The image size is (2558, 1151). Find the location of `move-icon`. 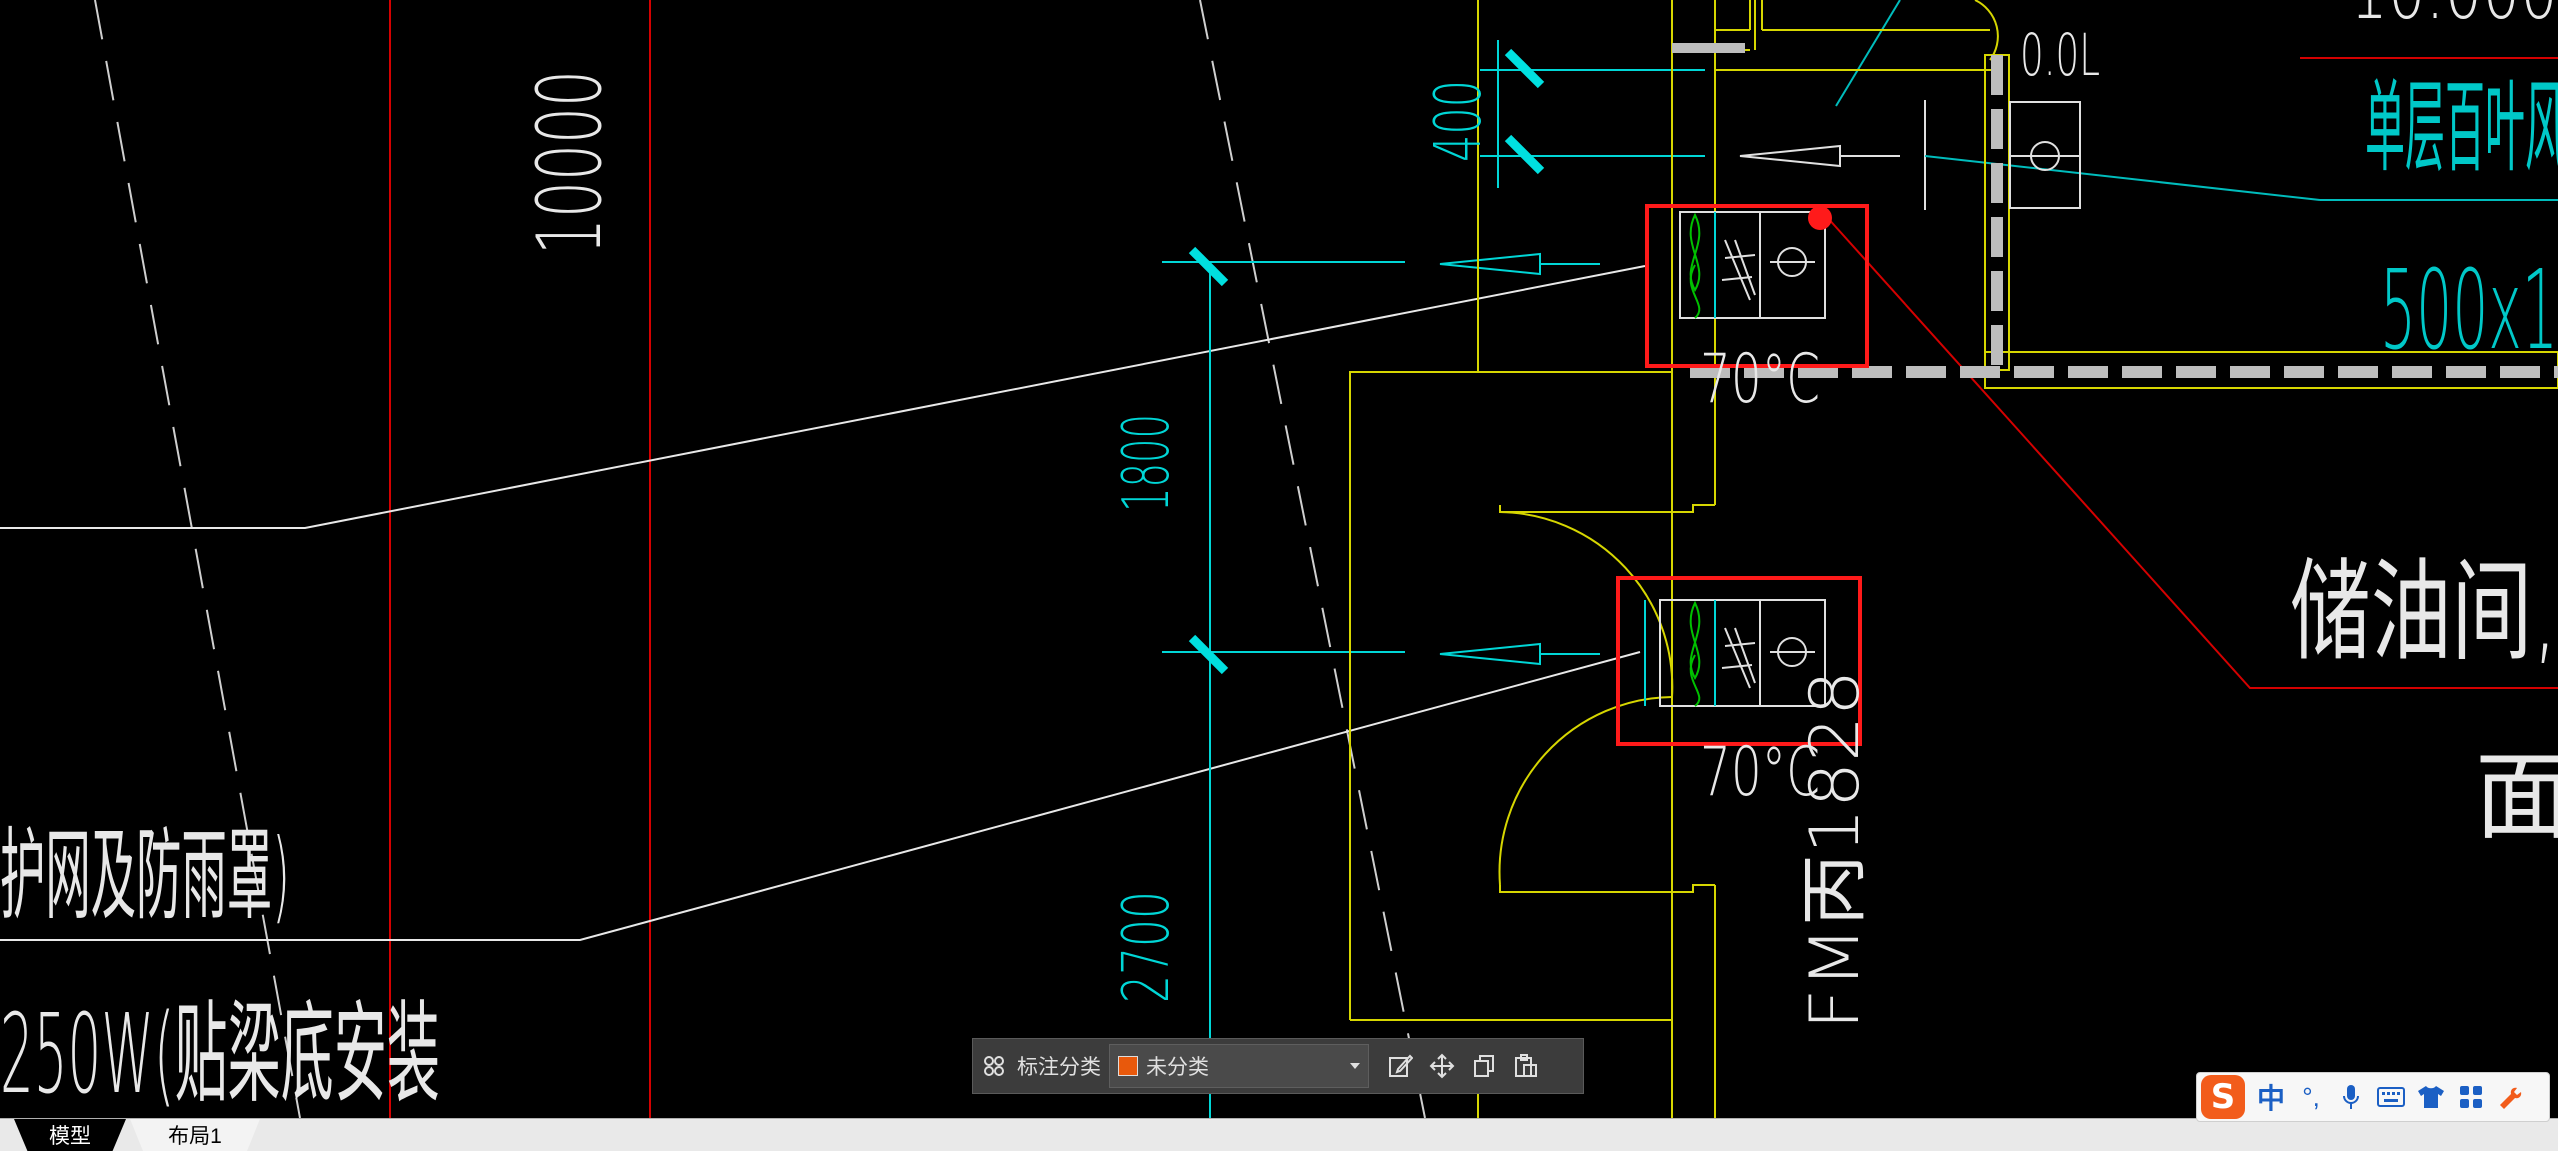

move-icon is located at coordinates (1442, 1066).